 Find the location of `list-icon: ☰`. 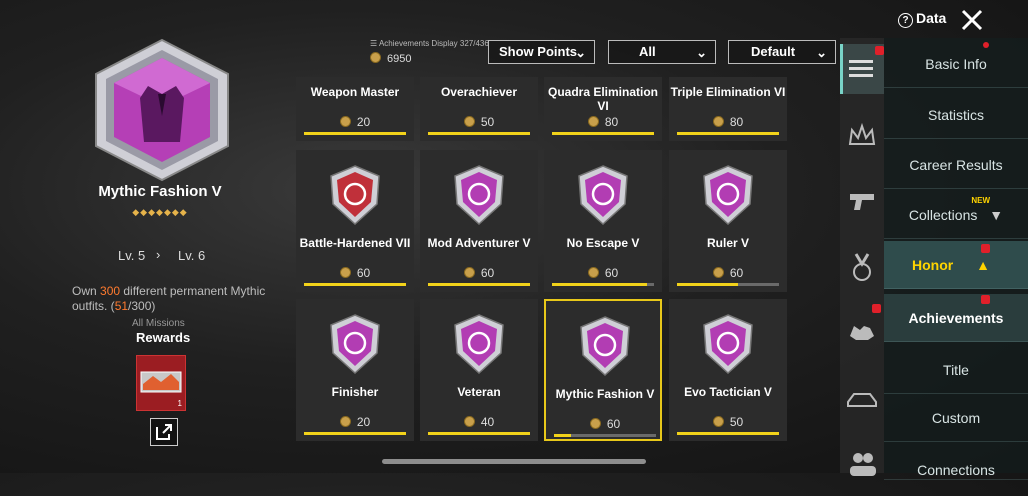

list-icon: ☰ is located at coordinates (374, 43).